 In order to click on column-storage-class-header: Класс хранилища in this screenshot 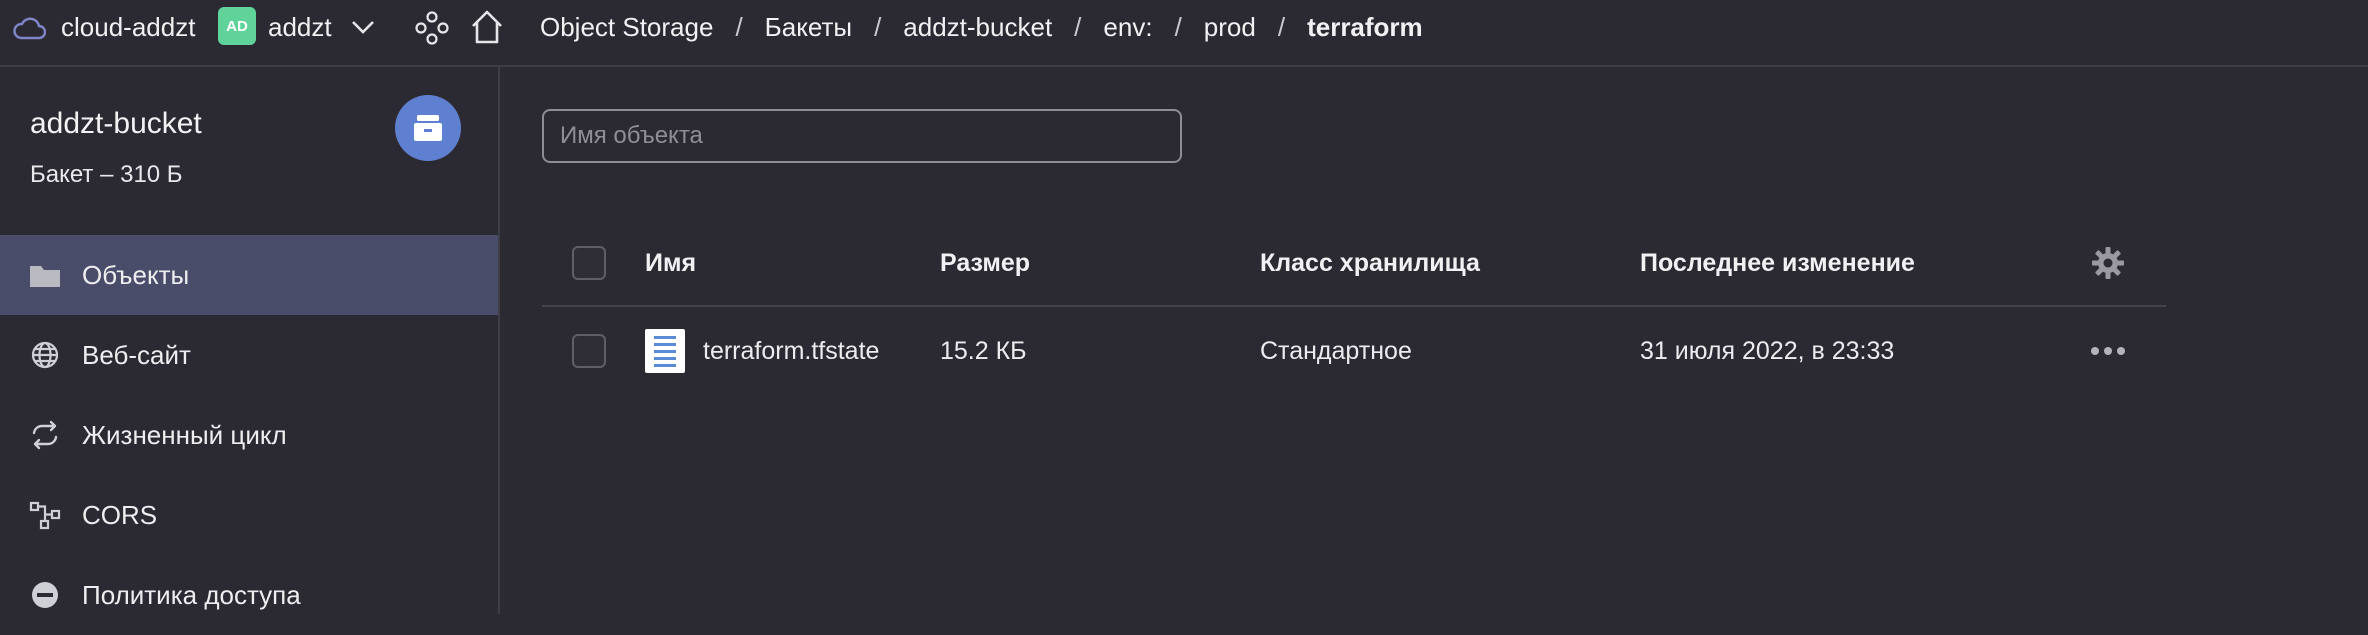, I will do `click(1370, 263)`.